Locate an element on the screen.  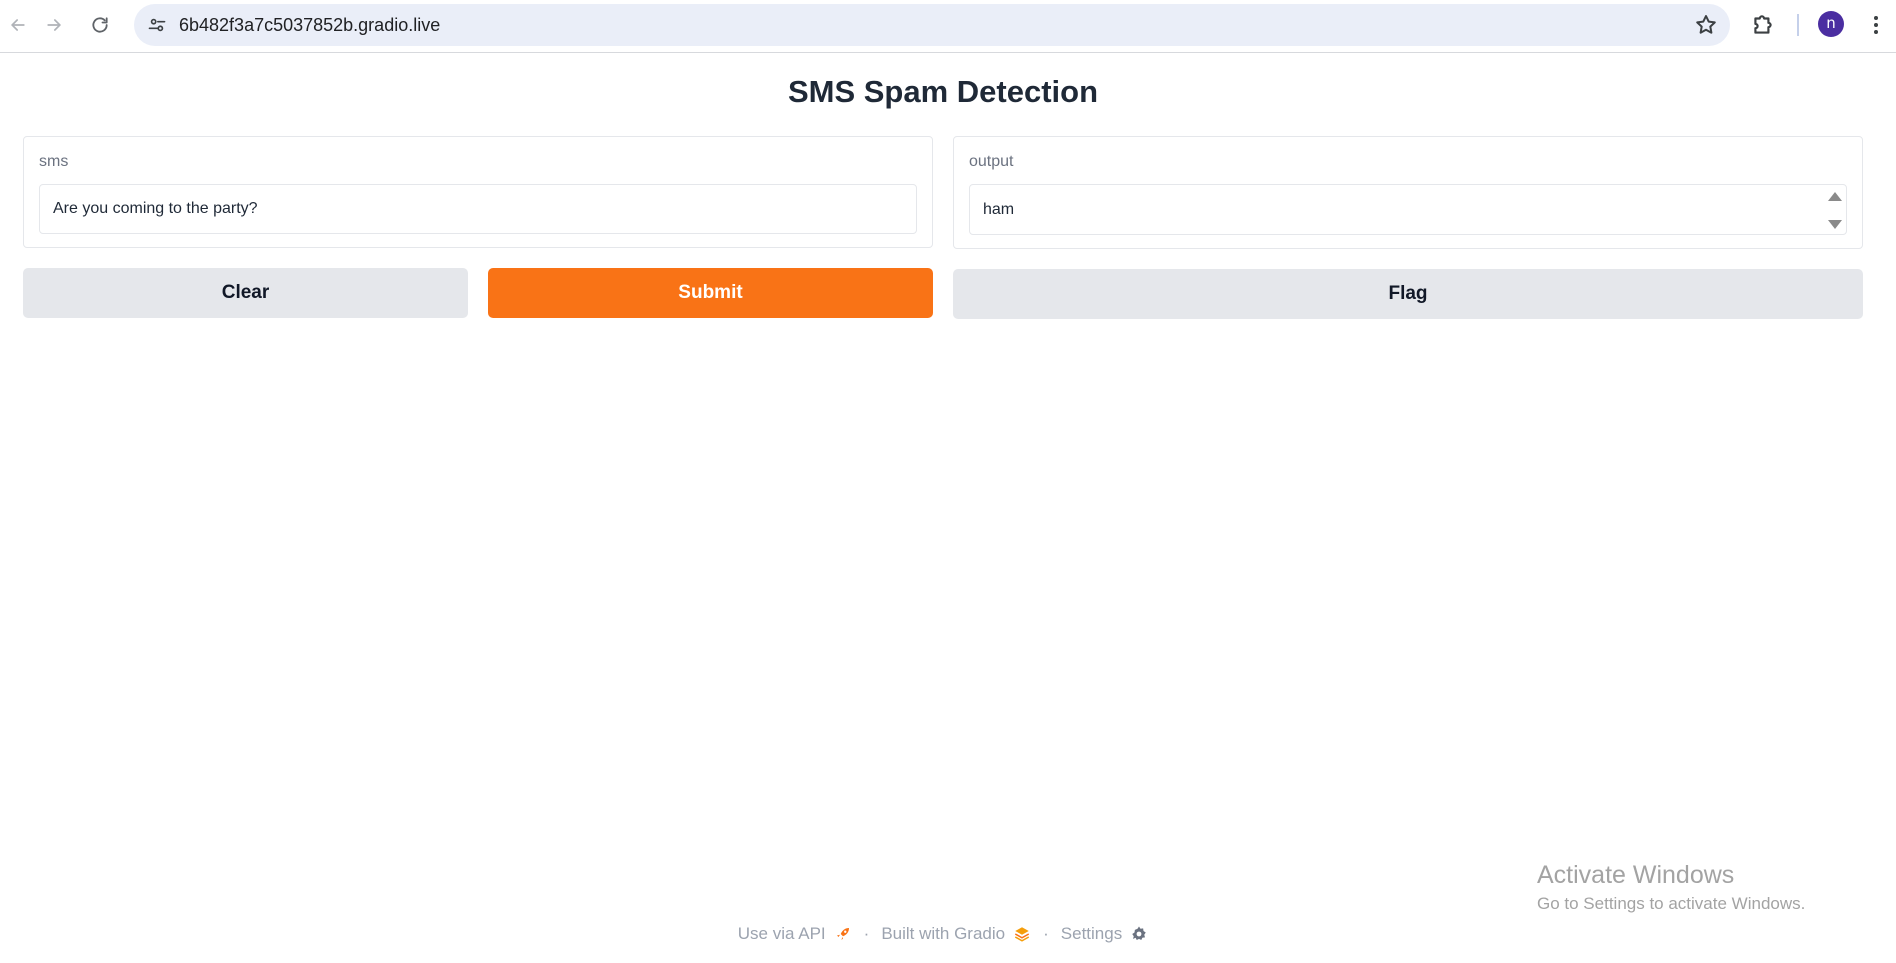
kebab-menu-icon is located at coordinates (1876, 25).